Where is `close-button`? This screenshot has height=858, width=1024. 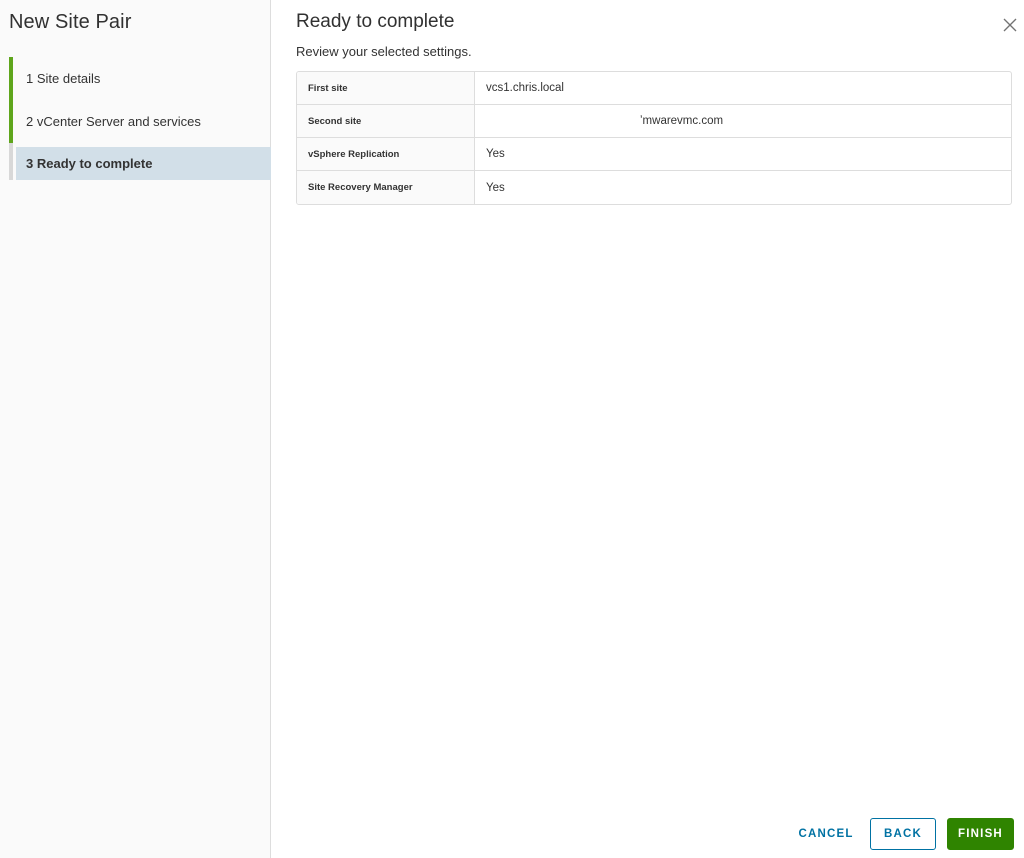 close-button is located at coordinates (1010, 25).